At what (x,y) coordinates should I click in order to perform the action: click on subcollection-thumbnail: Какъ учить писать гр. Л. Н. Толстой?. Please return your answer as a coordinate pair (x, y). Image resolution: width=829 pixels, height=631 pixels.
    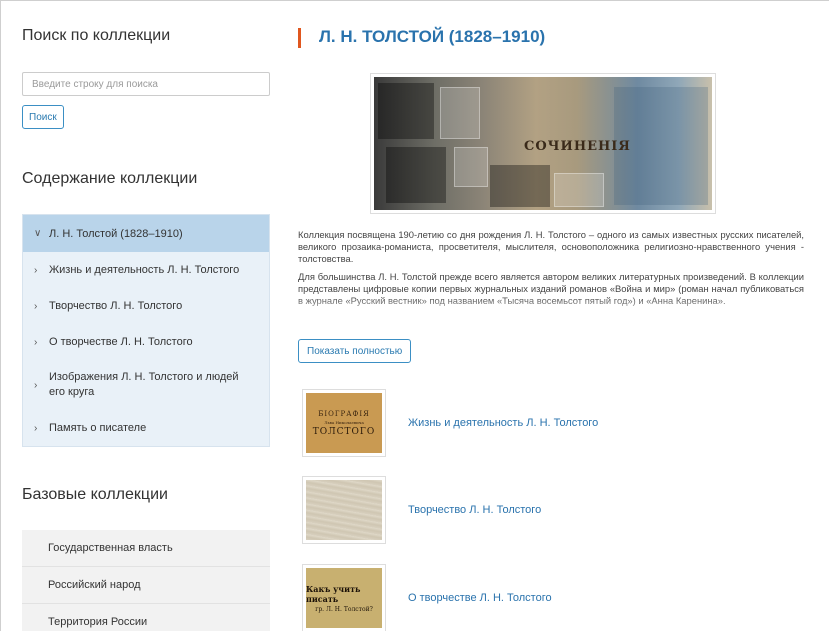
    Looking at the image, I should click on (344, 597).